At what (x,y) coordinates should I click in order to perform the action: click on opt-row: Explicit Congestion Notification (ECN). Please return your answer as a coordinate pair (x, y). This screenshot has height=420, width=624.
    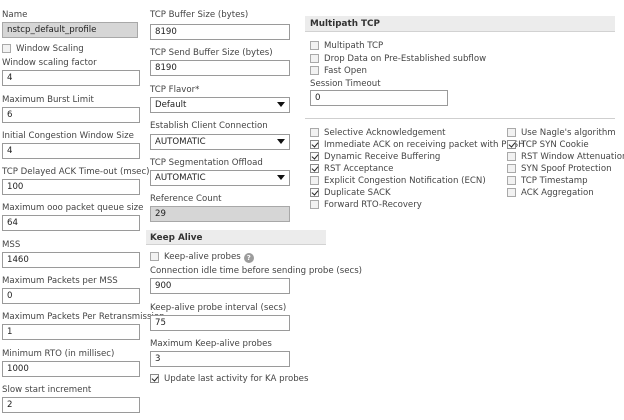
    Looking at the image, I should click on (398, 181).